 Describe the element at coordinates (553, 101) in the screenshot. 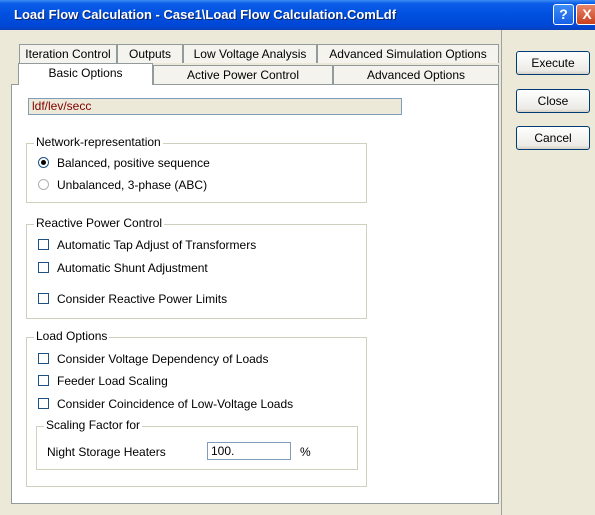

I see `close-button: Close` at that location.